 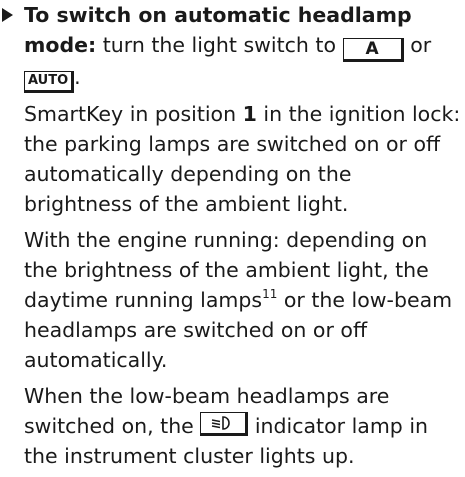 What do you see at coordinates (10, 15) in the screenshot?
I see `step-bullet-icon` at bounding box center [10, 15].